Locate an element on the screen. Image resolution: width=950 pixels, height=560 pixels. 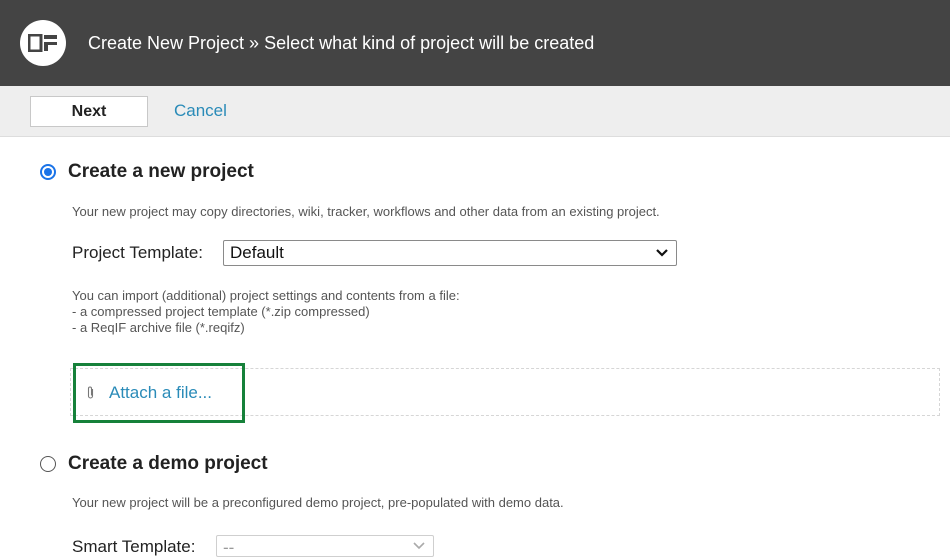
demo-project-radio is located at coordinates (48, 464).